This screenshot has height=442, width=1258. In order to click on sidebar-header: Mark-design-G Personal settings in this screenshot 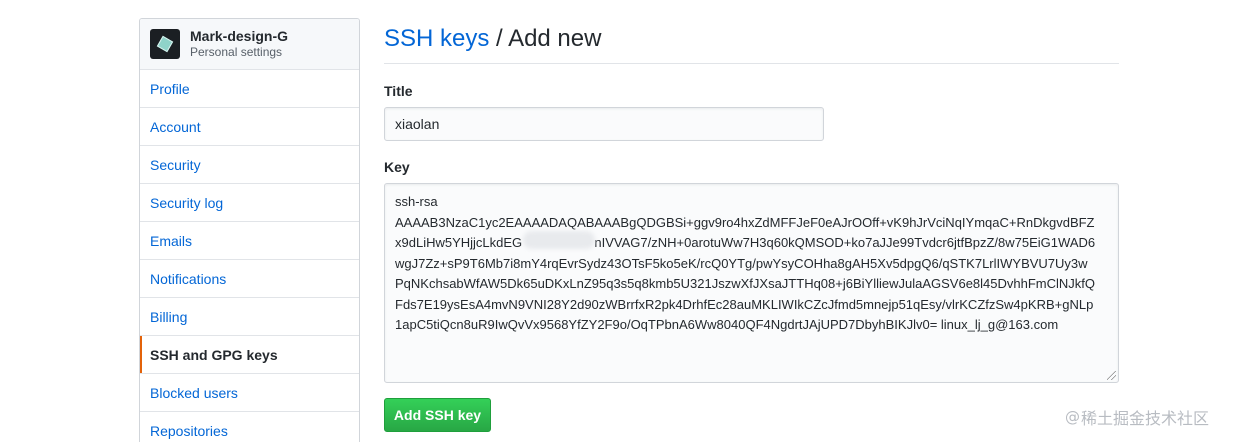, I will do `click(249, 44)`.